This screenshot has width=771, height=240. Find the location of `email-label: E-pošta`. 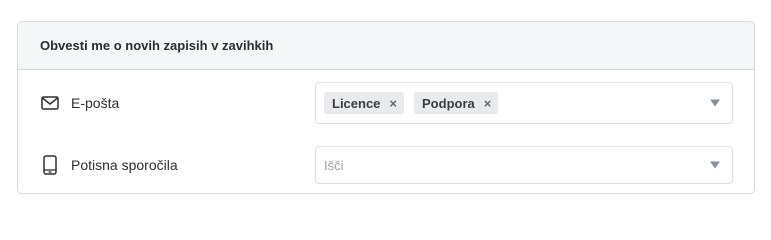

email-label: E-pošta is located at coordinates (95, 103).